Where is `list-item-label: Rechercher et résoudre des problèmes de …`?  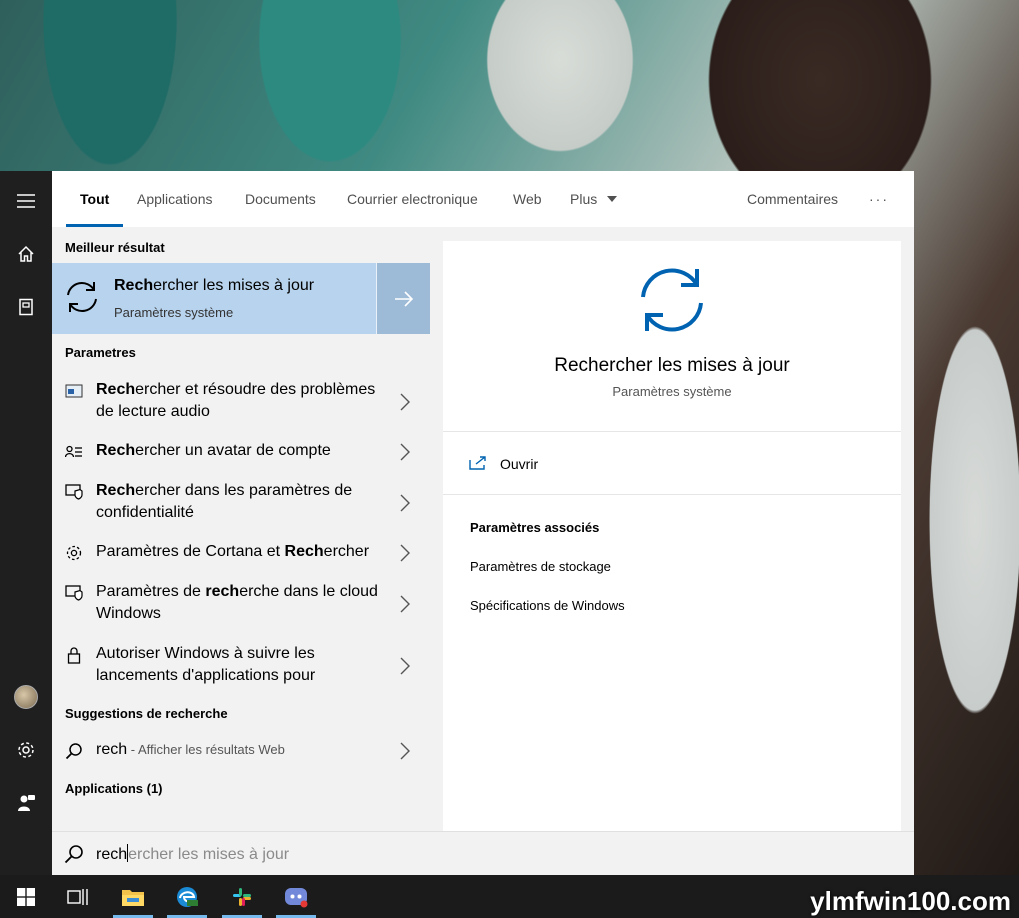
list-item-label: Rechercher et résoudre des problèmes de … is located at coordinates (245, 401).